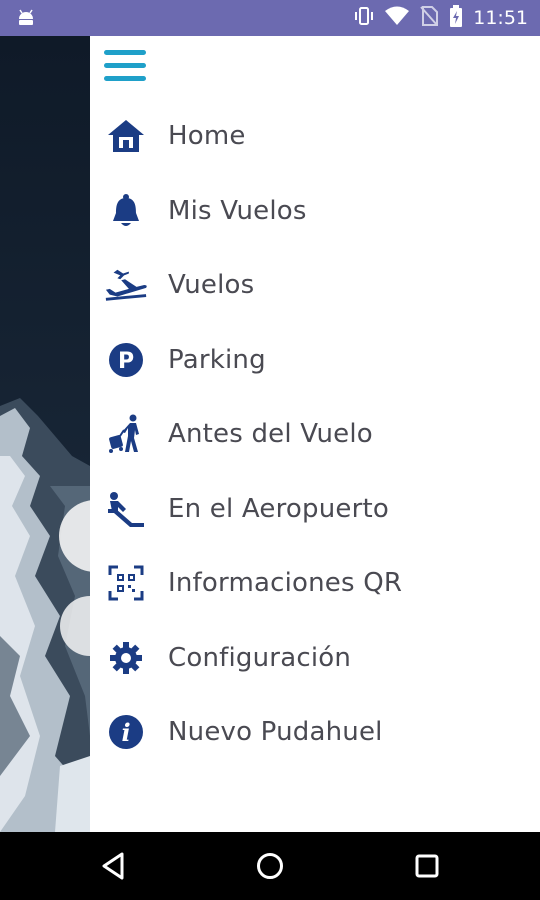 The width and height of the screenshot is (540, 900). I want to click on menu-item-antes-del-vuelo: Antes del Vuelo, so click(315, 434).